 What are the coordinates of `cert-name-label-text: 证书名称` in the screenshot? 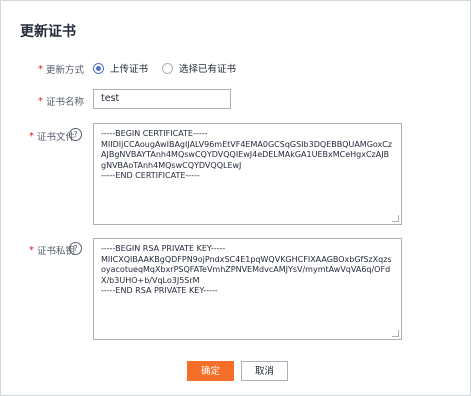 It's located at (64, 102).